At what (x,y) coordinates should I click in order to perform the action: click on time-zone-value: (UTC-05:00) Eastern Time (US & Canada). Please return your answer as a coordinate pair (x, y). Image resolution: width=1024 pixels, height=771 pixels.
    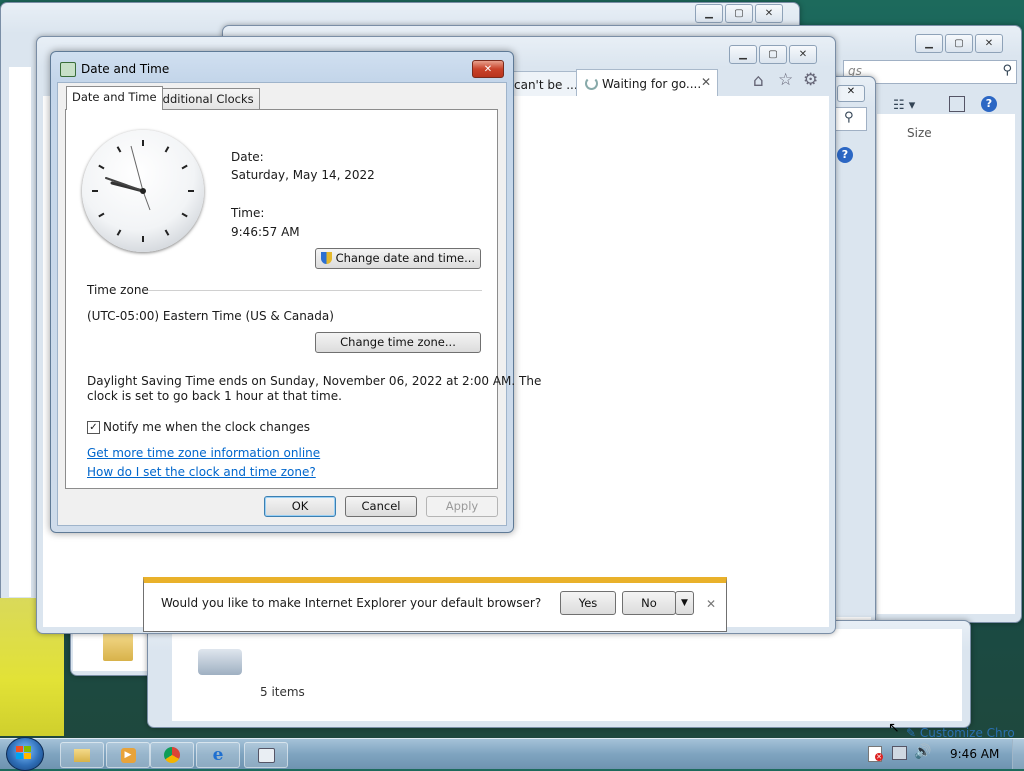
    Looking at the image, I should click on (210, 316).